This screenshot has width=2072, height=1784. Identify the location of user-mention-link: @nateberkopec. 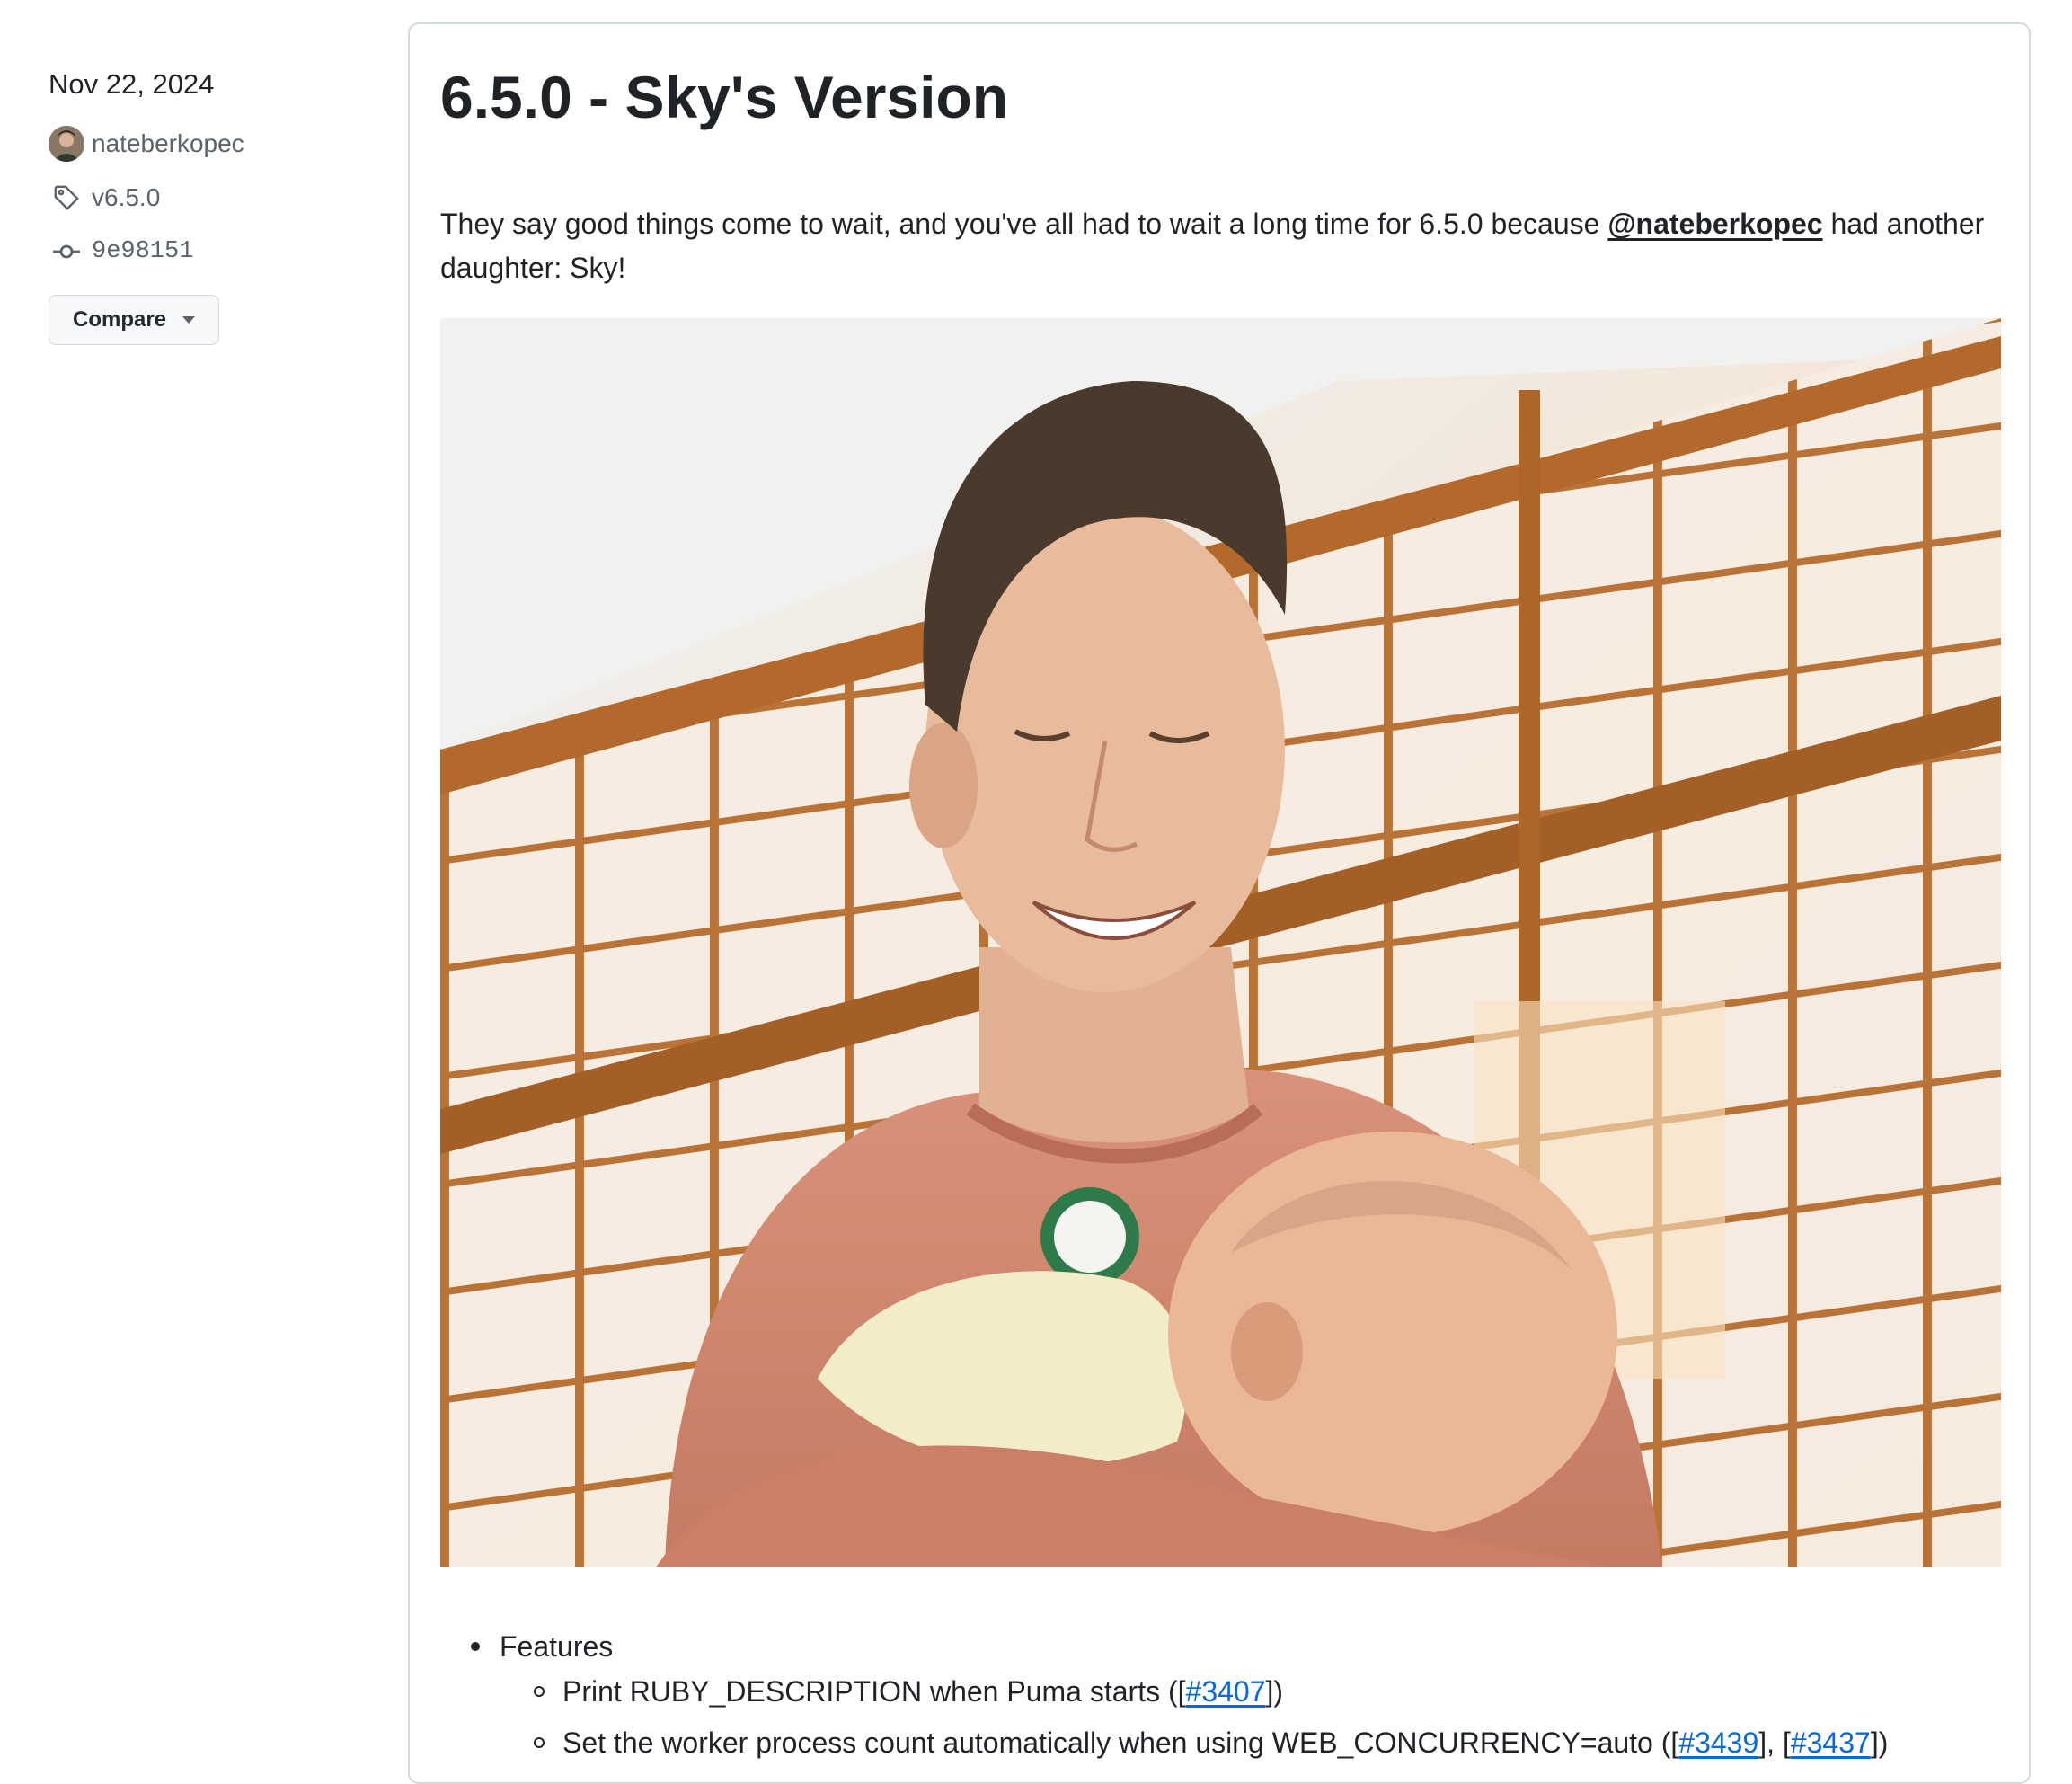
(1714, 224).